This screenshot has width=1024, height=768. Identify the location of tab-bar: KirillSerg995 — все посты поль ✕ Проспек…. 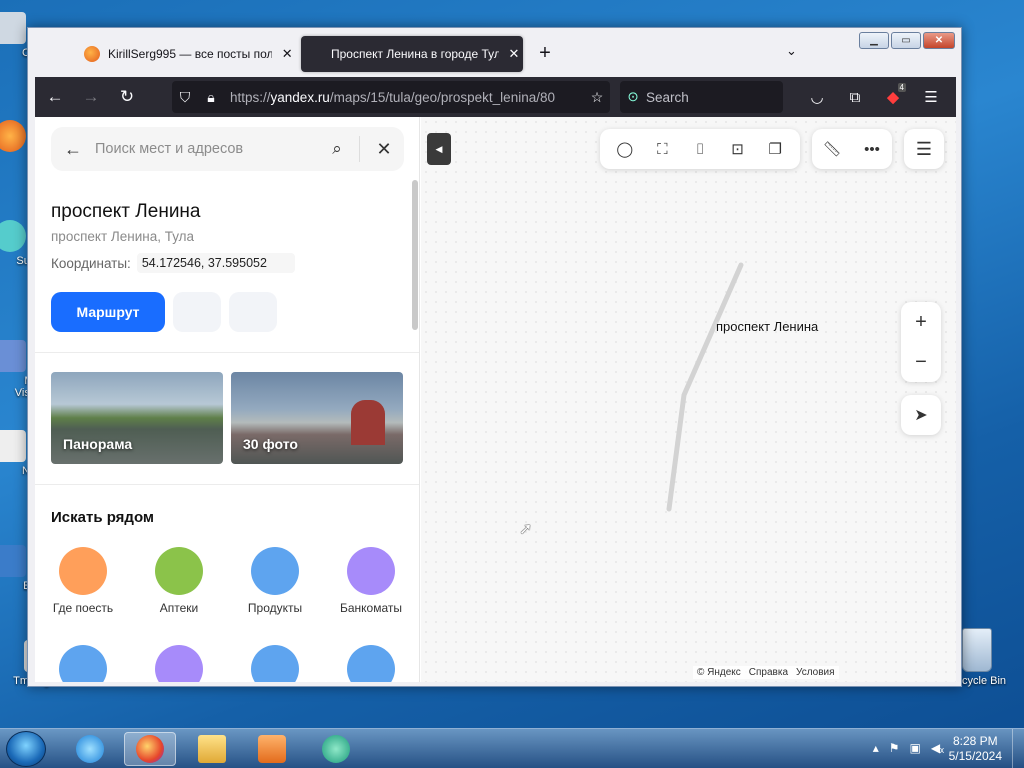
(494, 52).